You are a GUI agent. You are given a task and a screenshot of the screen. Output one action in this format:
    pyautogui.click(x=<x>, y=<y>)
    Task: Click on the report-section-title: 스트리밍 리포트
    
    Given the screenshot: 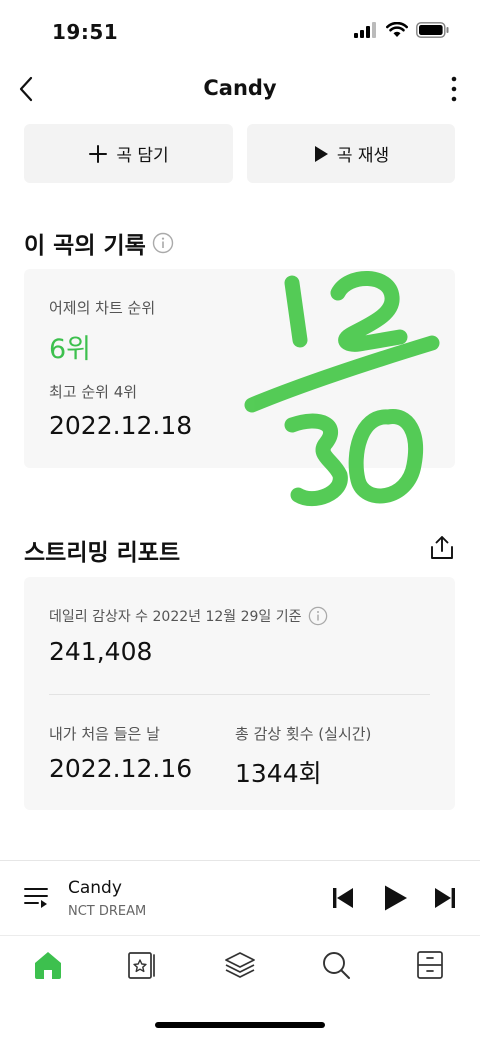 What is the action you would take?
    pyautogui.click(x=102, y=550)
    